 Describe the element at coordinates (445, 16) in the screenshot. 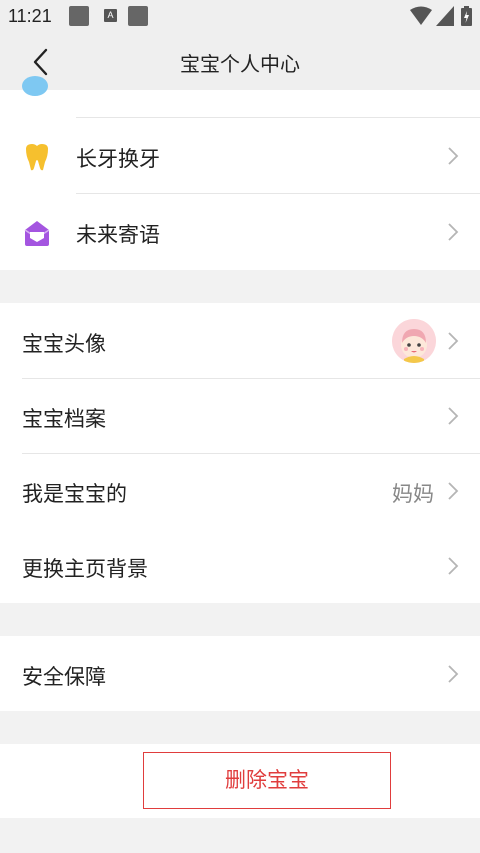

I see `signal-icon` at that location.